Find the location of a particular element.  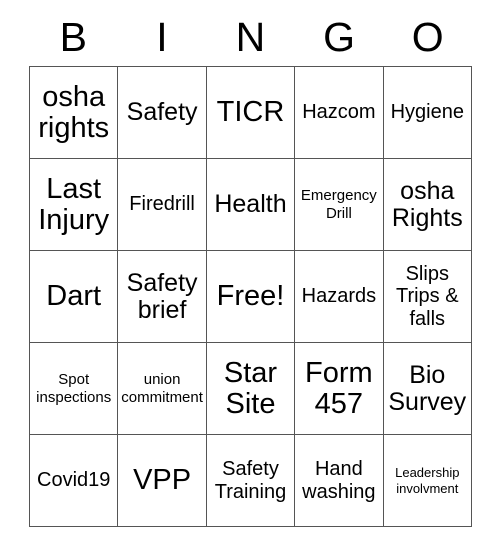

bingo-cell-i1: Safety is located at coordinates (162, 112).